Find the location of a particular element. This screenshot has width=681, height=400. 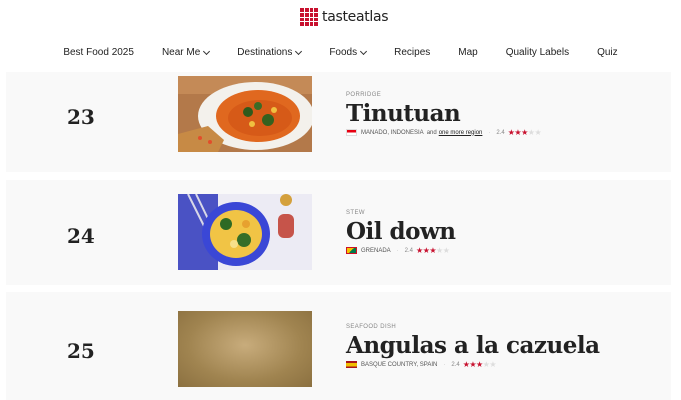

nav-near-me: Near Me is located at coordinates (185, 52).